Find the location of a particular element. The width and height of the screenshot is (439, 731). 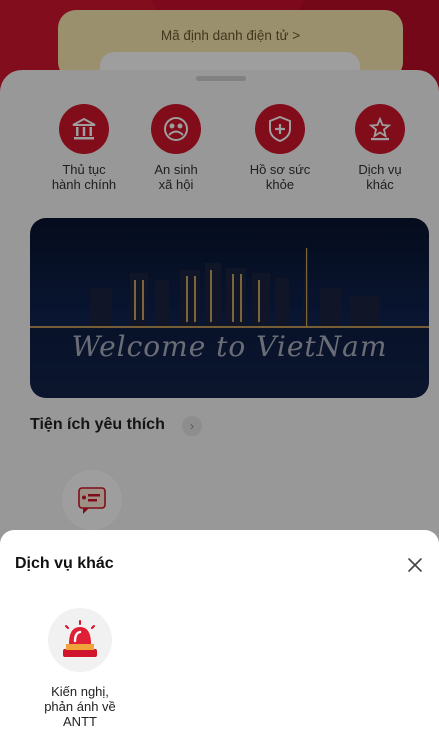

siren-icon is located at coordinates (80, 640).